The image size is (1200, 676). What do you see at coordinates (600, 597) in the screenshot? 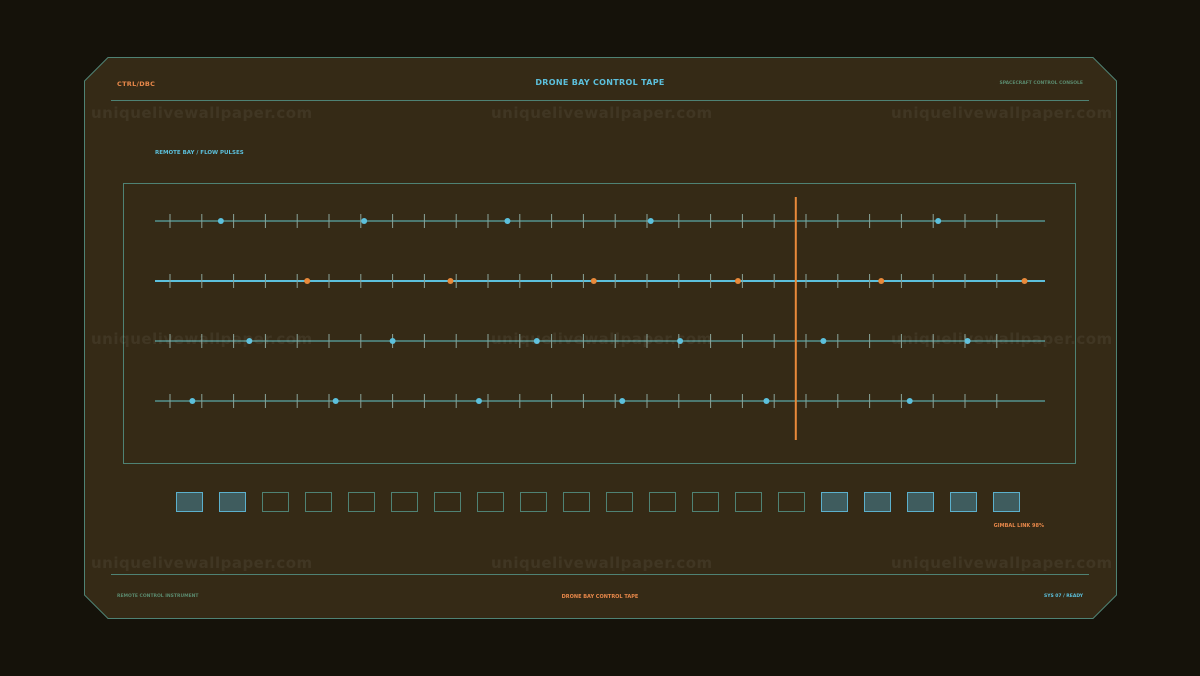
I see `footer-title: DRONE BAY CONTROL TAPE` at bounding box center [600, 597].